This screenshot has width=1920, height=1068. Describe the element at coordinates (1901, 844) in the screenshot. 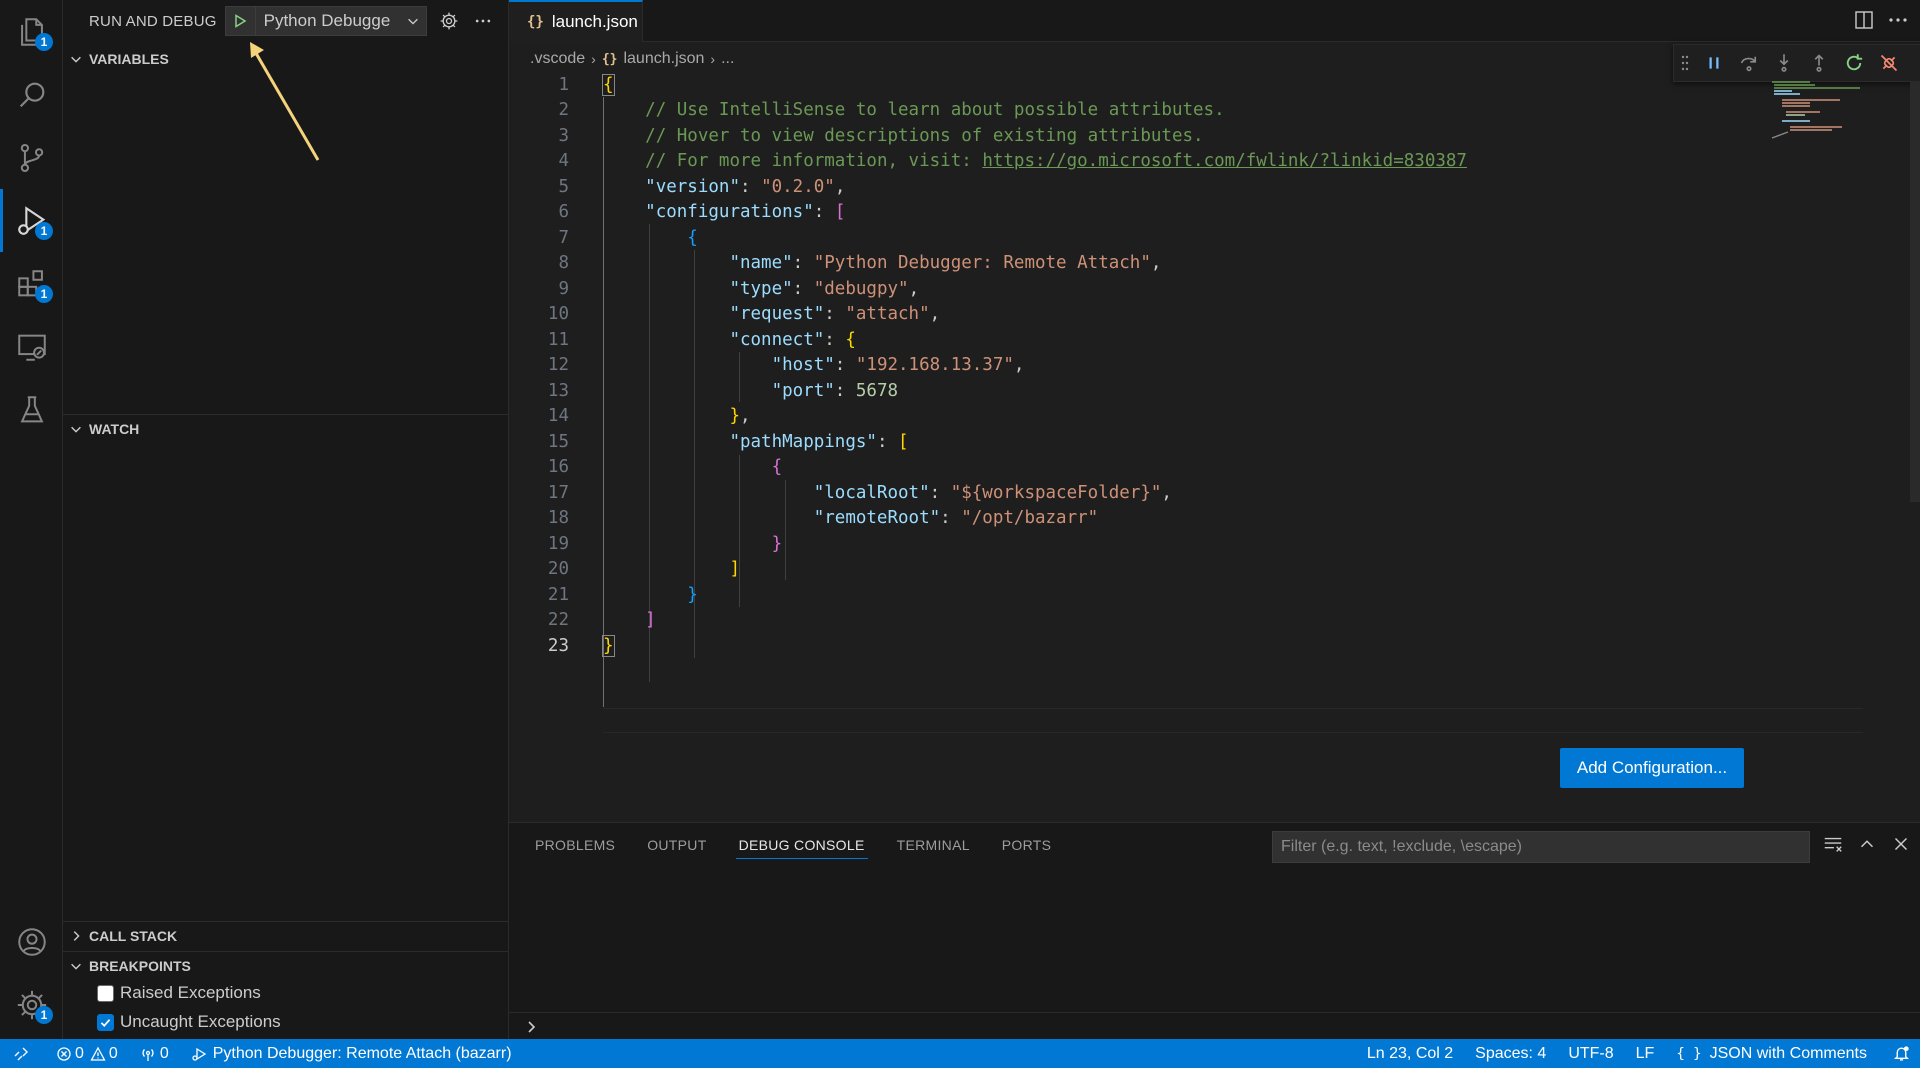

I see `close-icon` at that location.